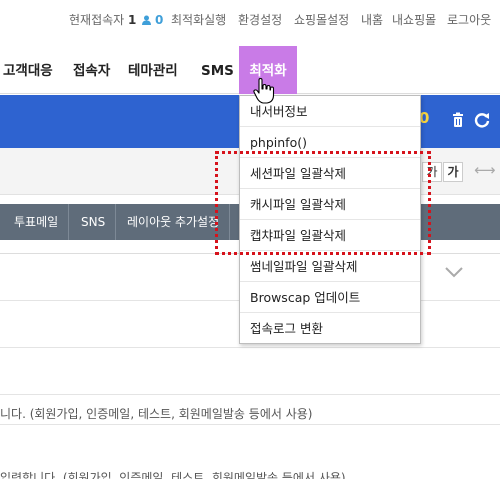  I want to click on tab-layout-extra: 레이아웃 추가설정, so click(174, 222).